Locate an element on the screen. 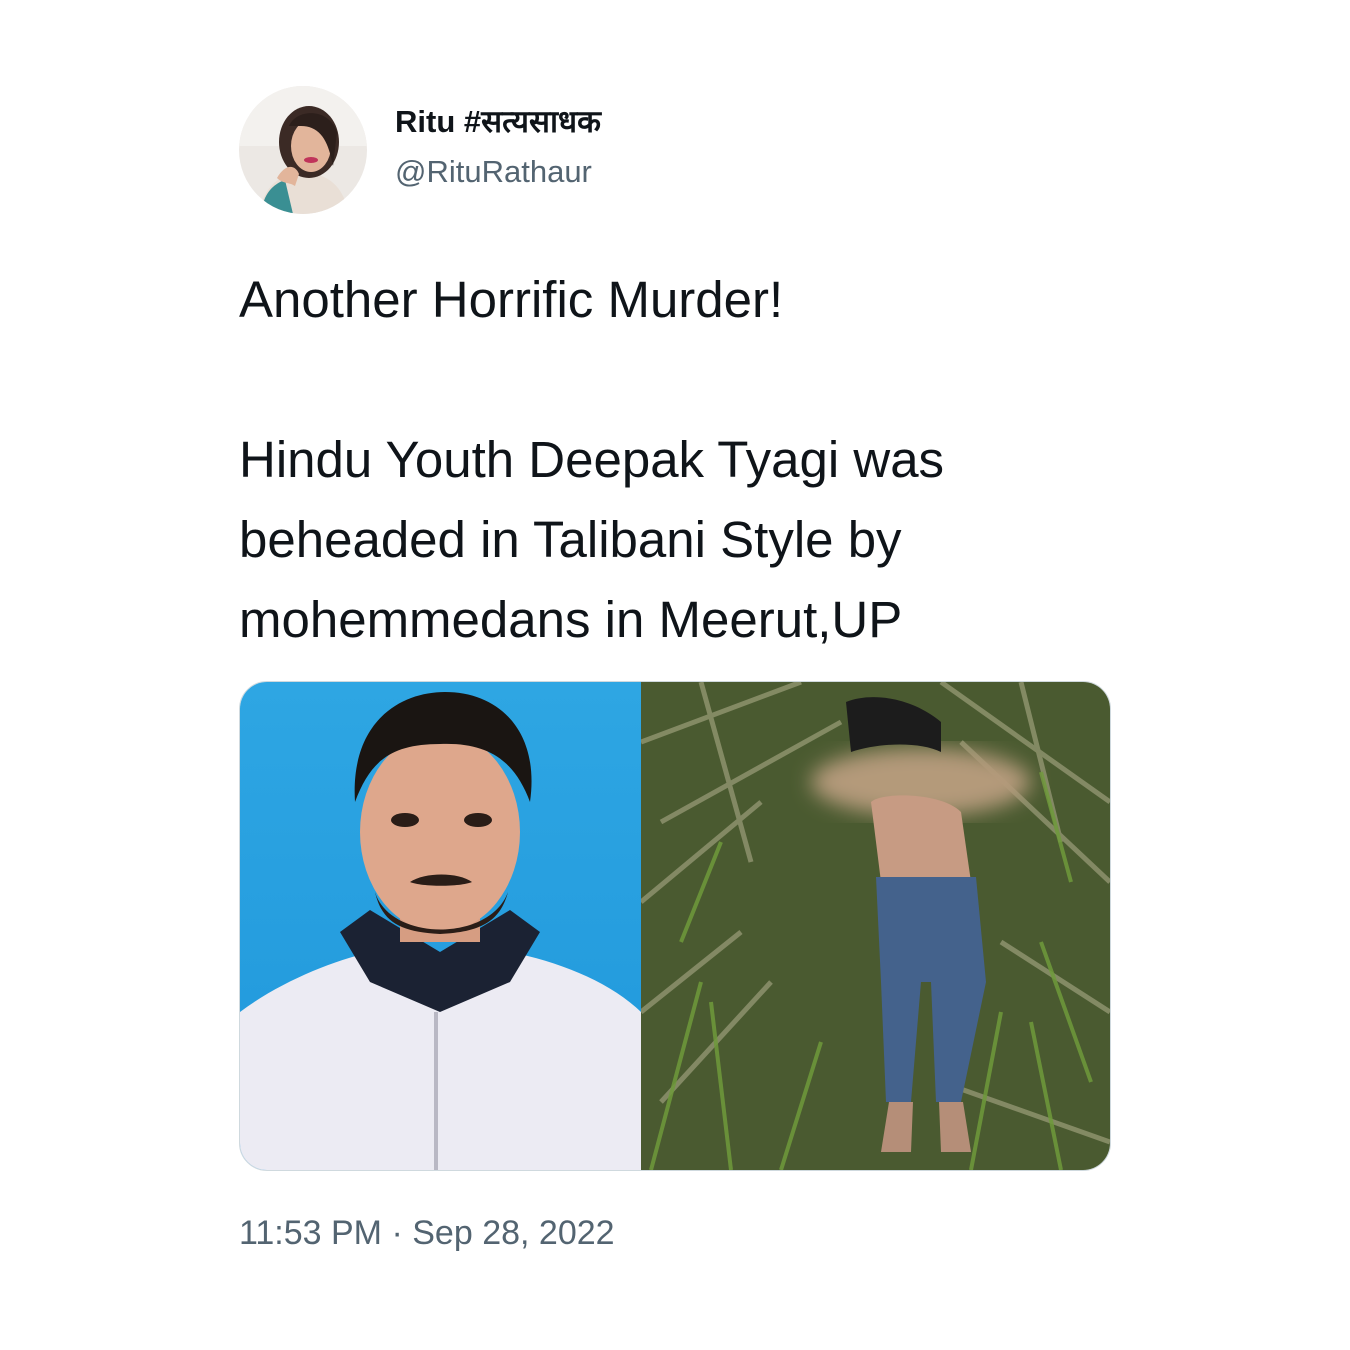 The height and width of the screenshot is (1350, 1350). media-photo-field is located at coordinates (875, 926).